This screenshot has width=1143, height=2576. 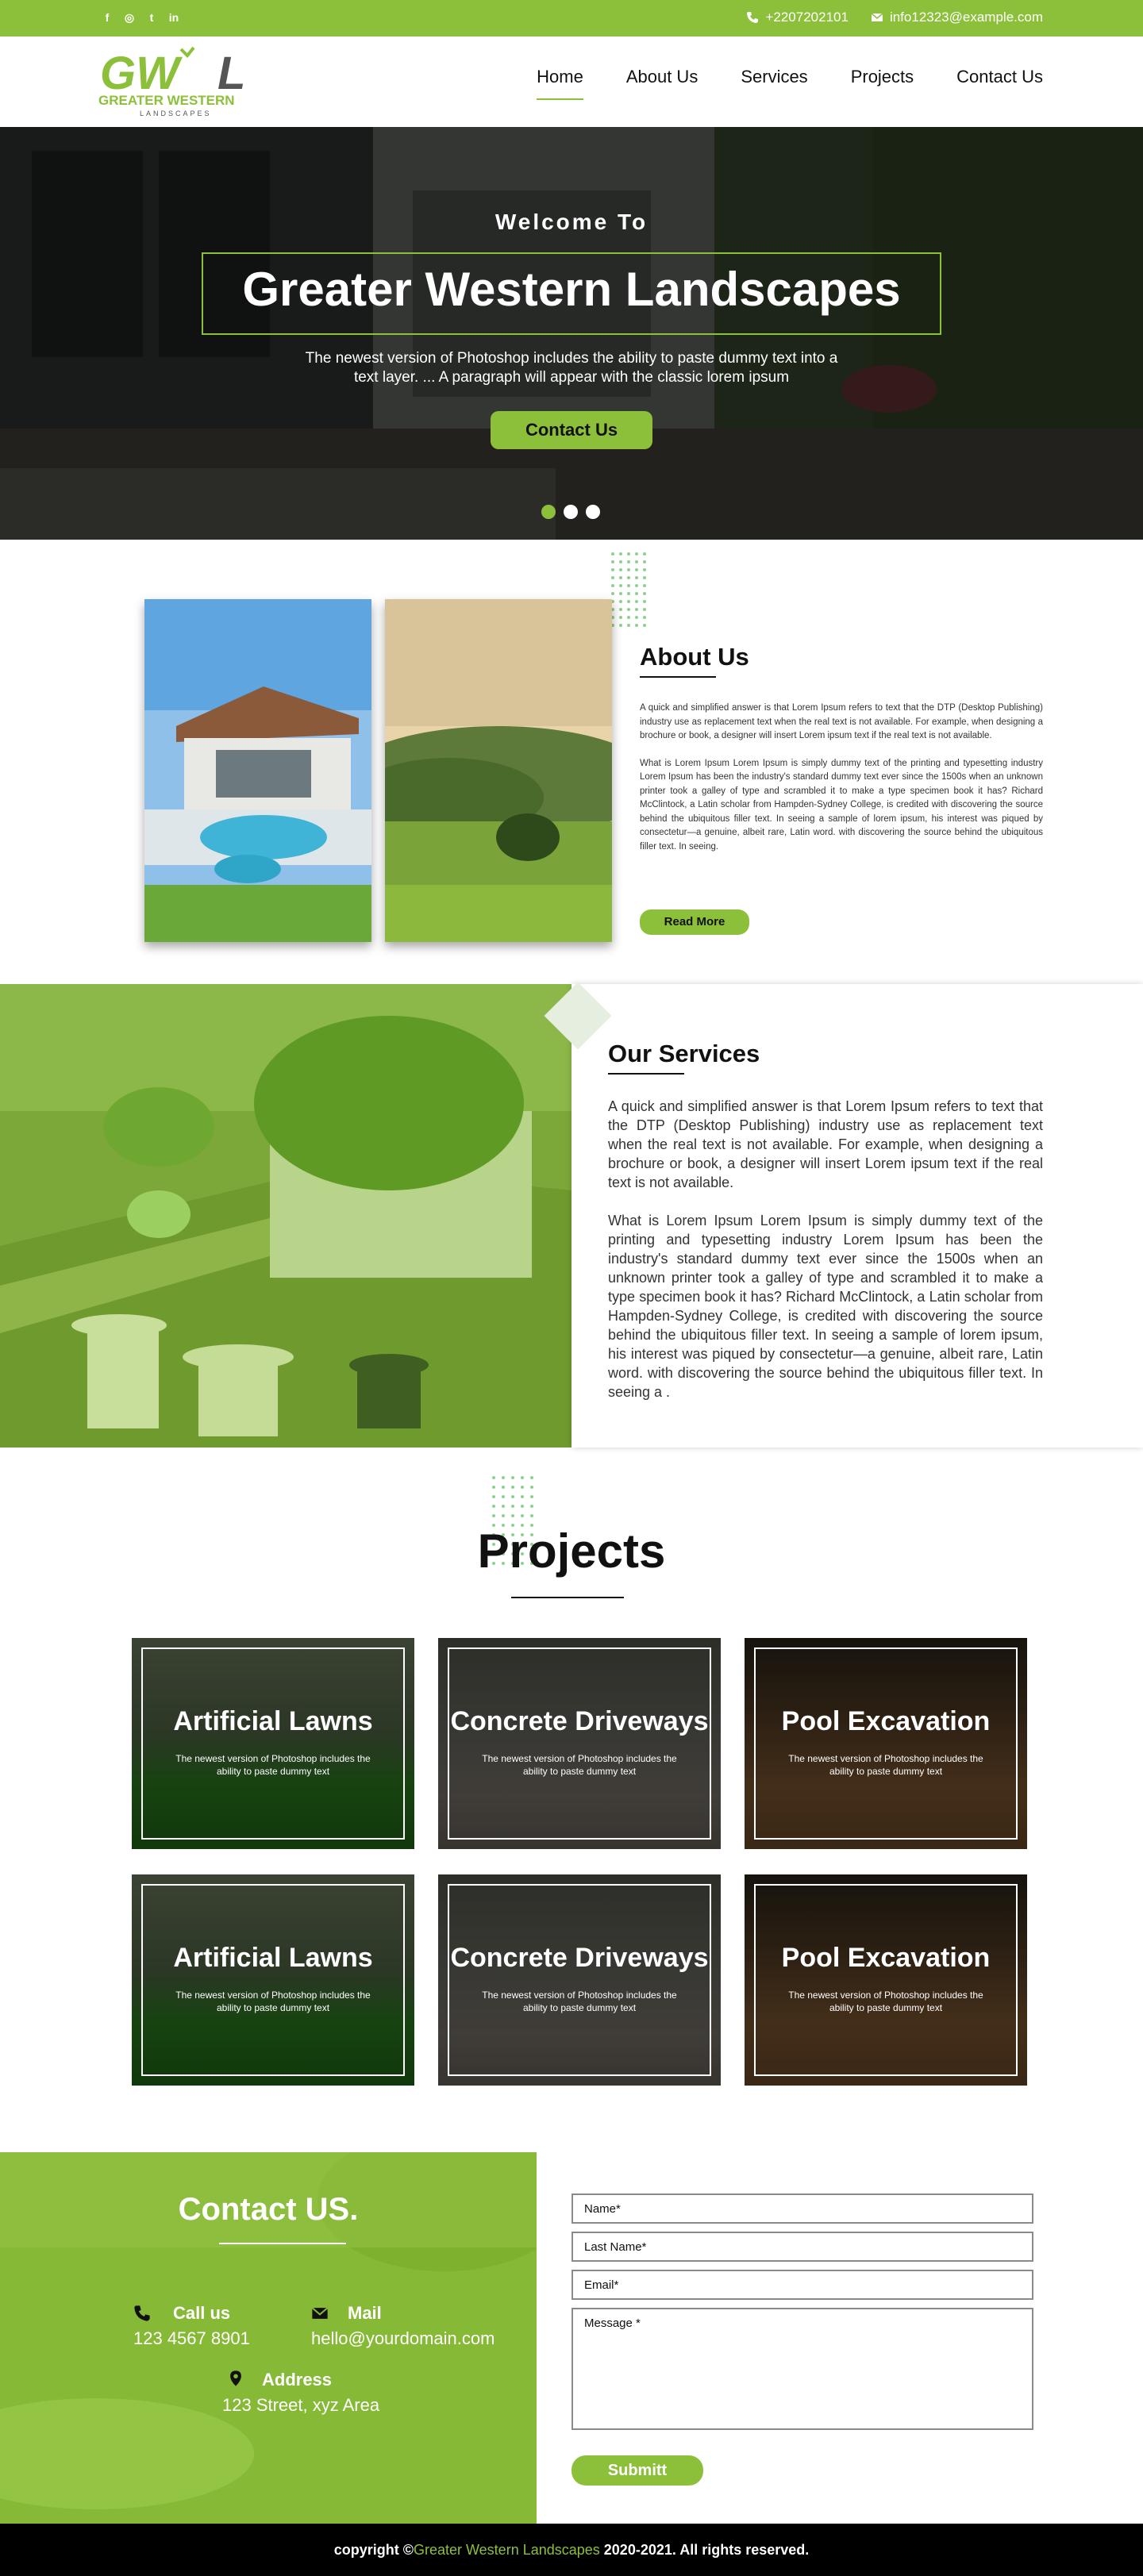 I want to click on footer-prefix: copyright ©, so click(x=373, y=2550).